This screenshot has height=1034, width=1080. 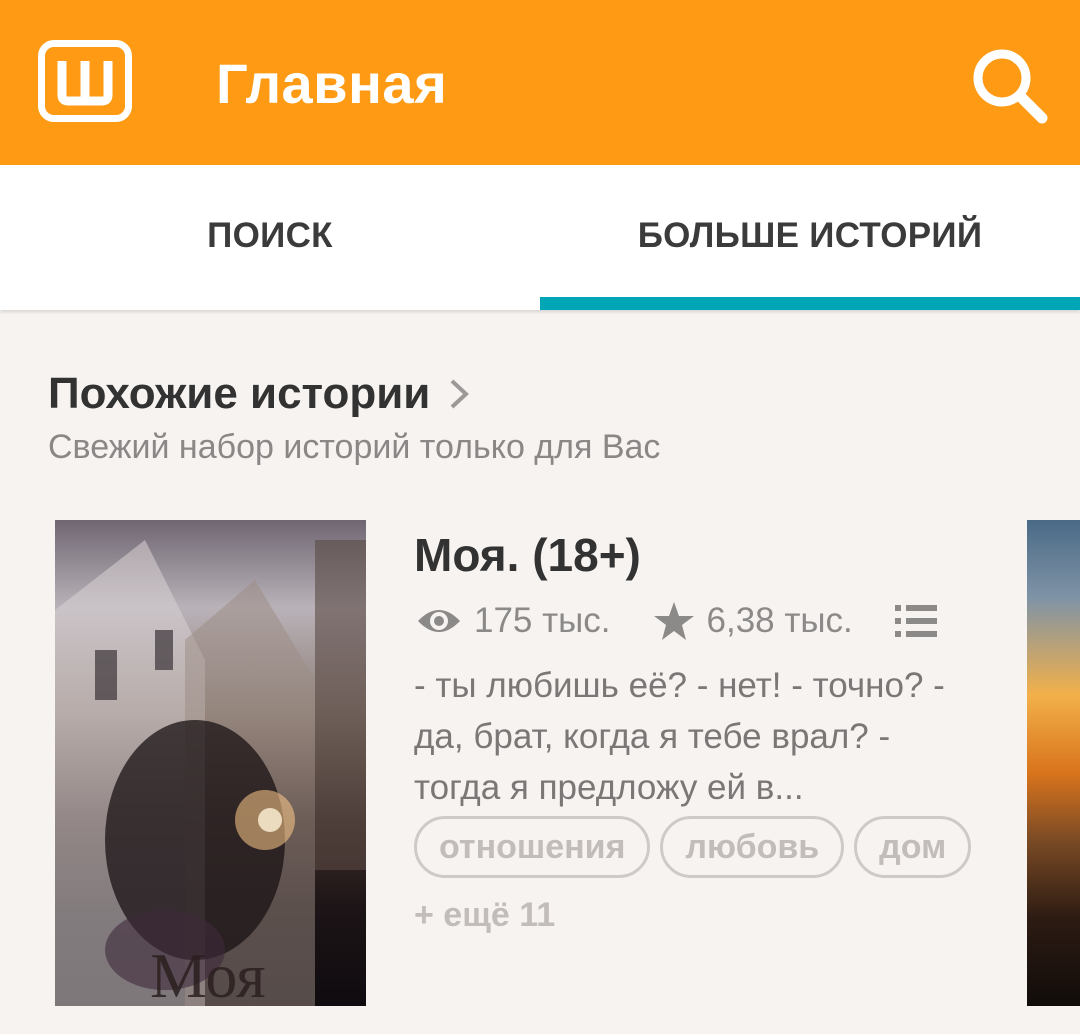 What do you see at coordinates (527, 555) in the screenshot?
I see `story-title: Моя. (18+)` at bounding box center [527, 555].